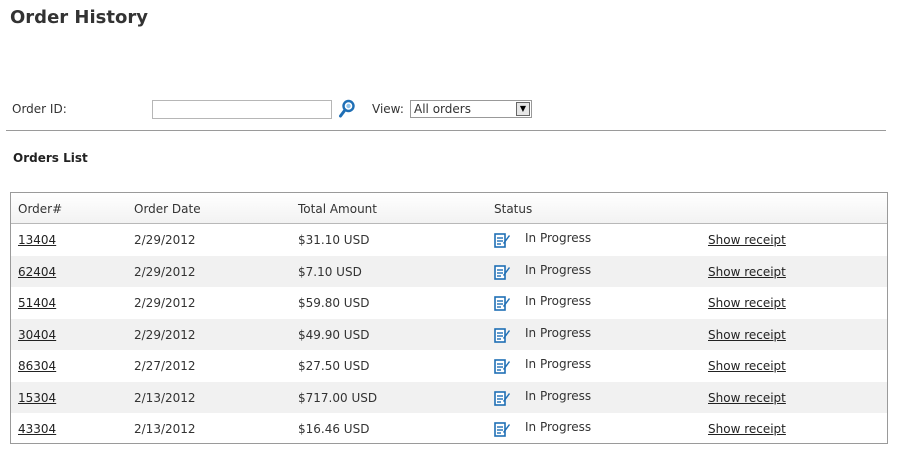  What do you see at coordinates (37, 303) in the screenshot?
I see `order-number-link: 51404` at bounding box center [37, 303].